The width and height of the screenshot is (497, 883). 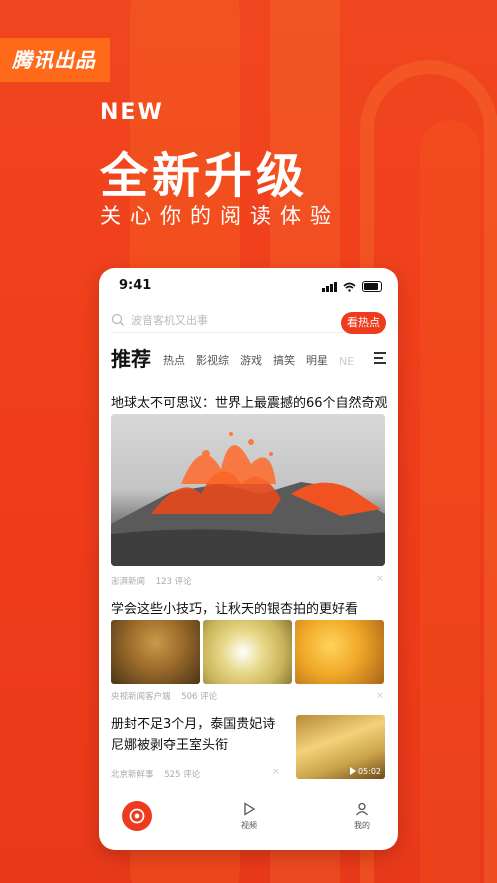 What do you see at coordinates (173, 582) in the screenshot?
I see `news-1-comments: 123 评论` at bounding box center [173, 582].